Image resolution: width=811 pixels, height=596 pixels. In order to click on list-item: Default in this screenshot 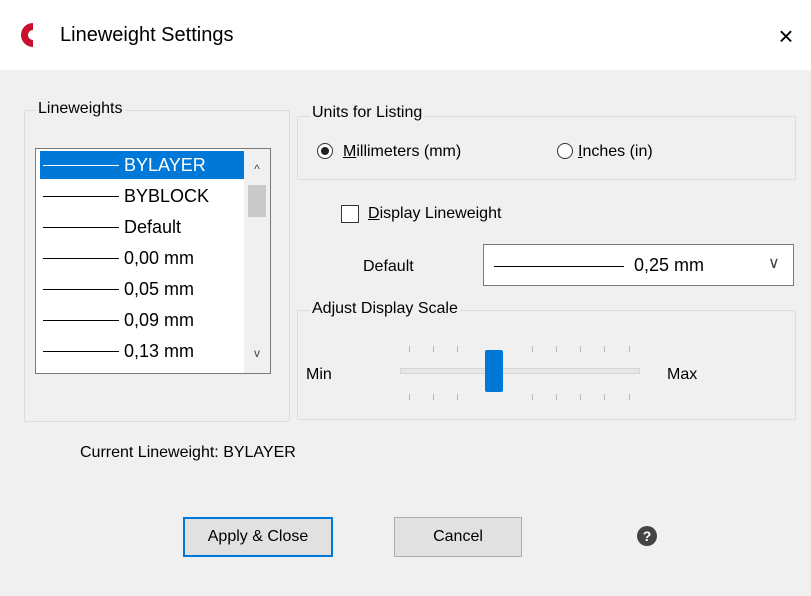, I will do `click(142, 227)`.